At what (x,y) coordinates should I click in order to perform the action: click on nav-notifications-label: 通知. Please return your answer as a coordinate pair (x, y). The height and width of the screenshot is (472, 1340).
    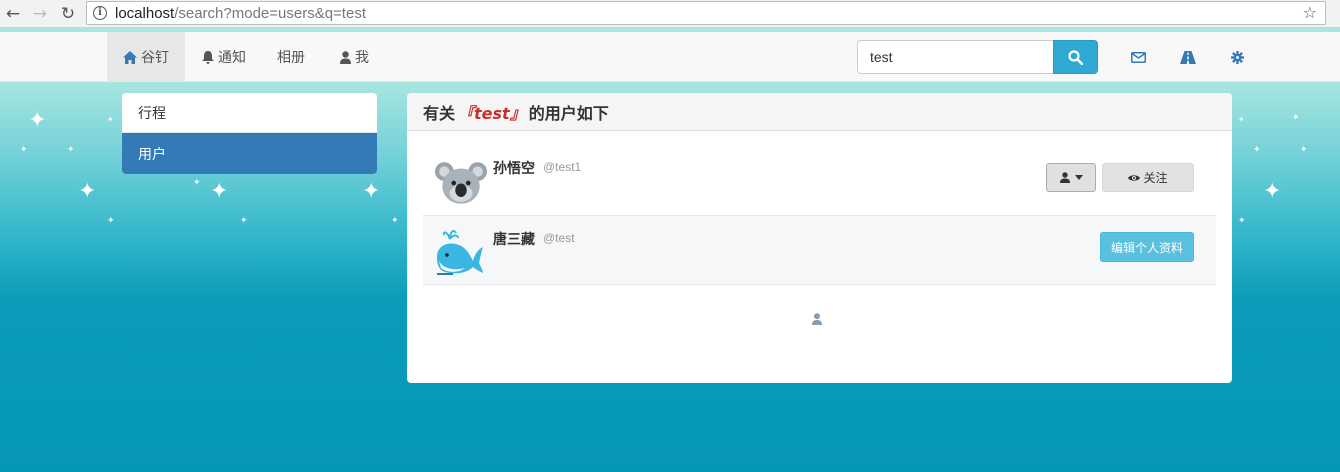
    Looking at the image, I should click on (232, 58).